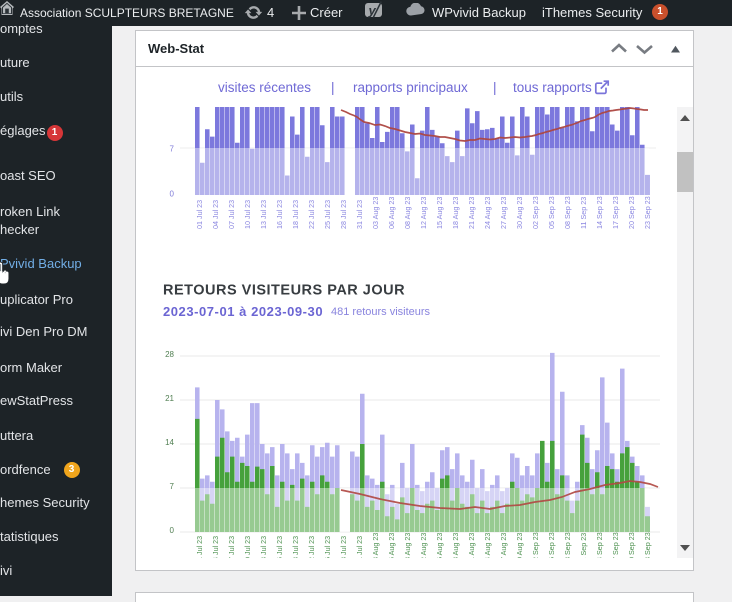 The width and height of the screenshot is (732, 602). Describe the element at coordinates (372, 10) in the screenshot. I see `svg-text: y` at that location.